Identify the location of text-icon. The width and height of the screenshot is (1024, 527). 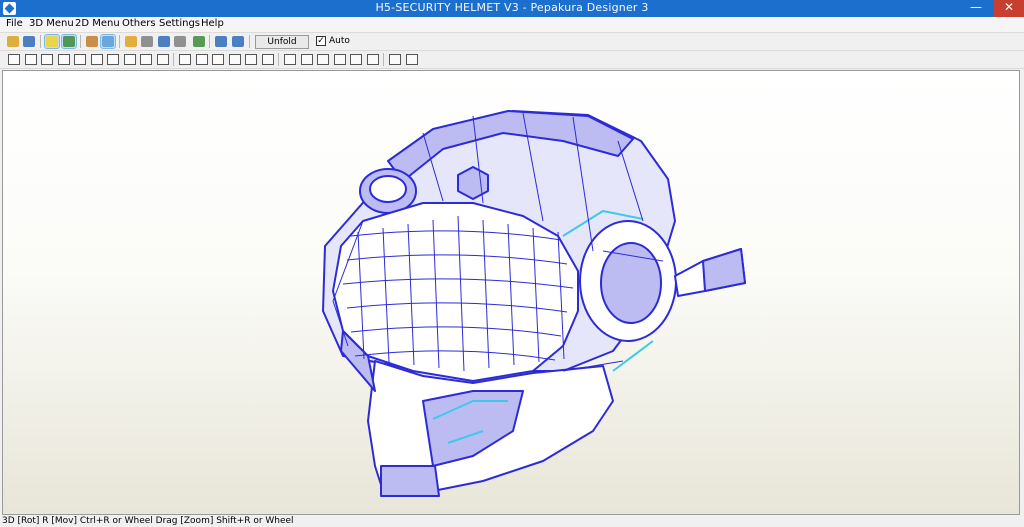
(97, 59).